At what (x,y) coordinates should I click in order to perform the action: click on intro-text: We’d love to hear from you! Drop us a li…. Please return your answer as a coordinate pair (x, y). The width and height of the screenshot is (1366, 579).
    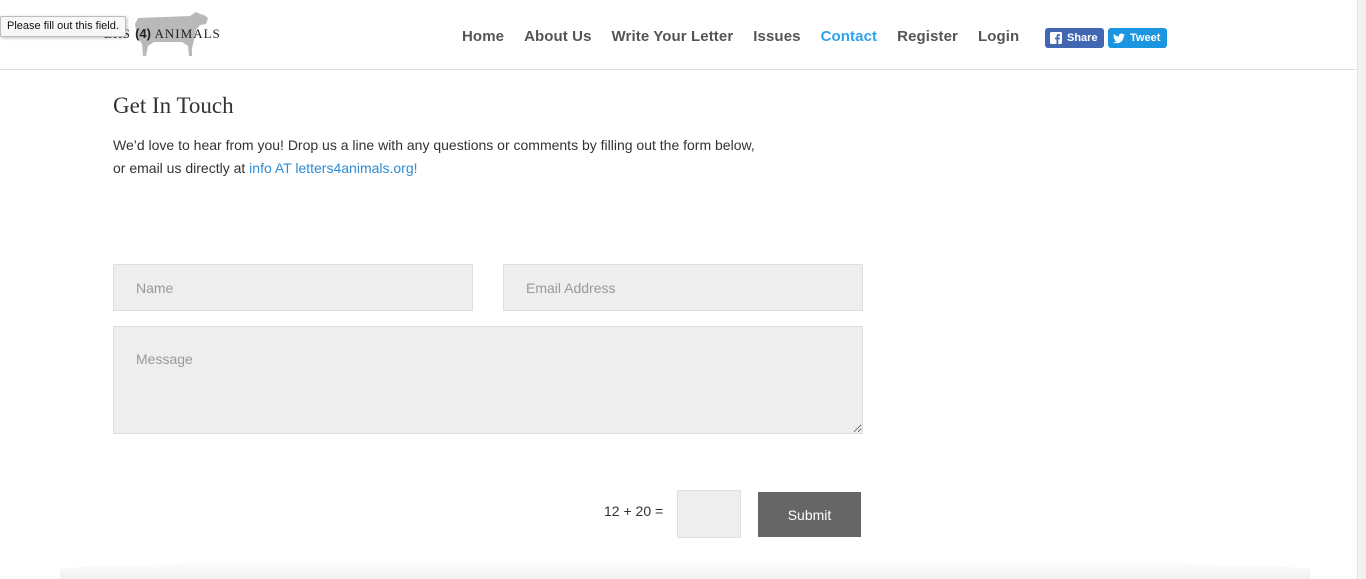
    Looking at the image, I should click on (434, 156).